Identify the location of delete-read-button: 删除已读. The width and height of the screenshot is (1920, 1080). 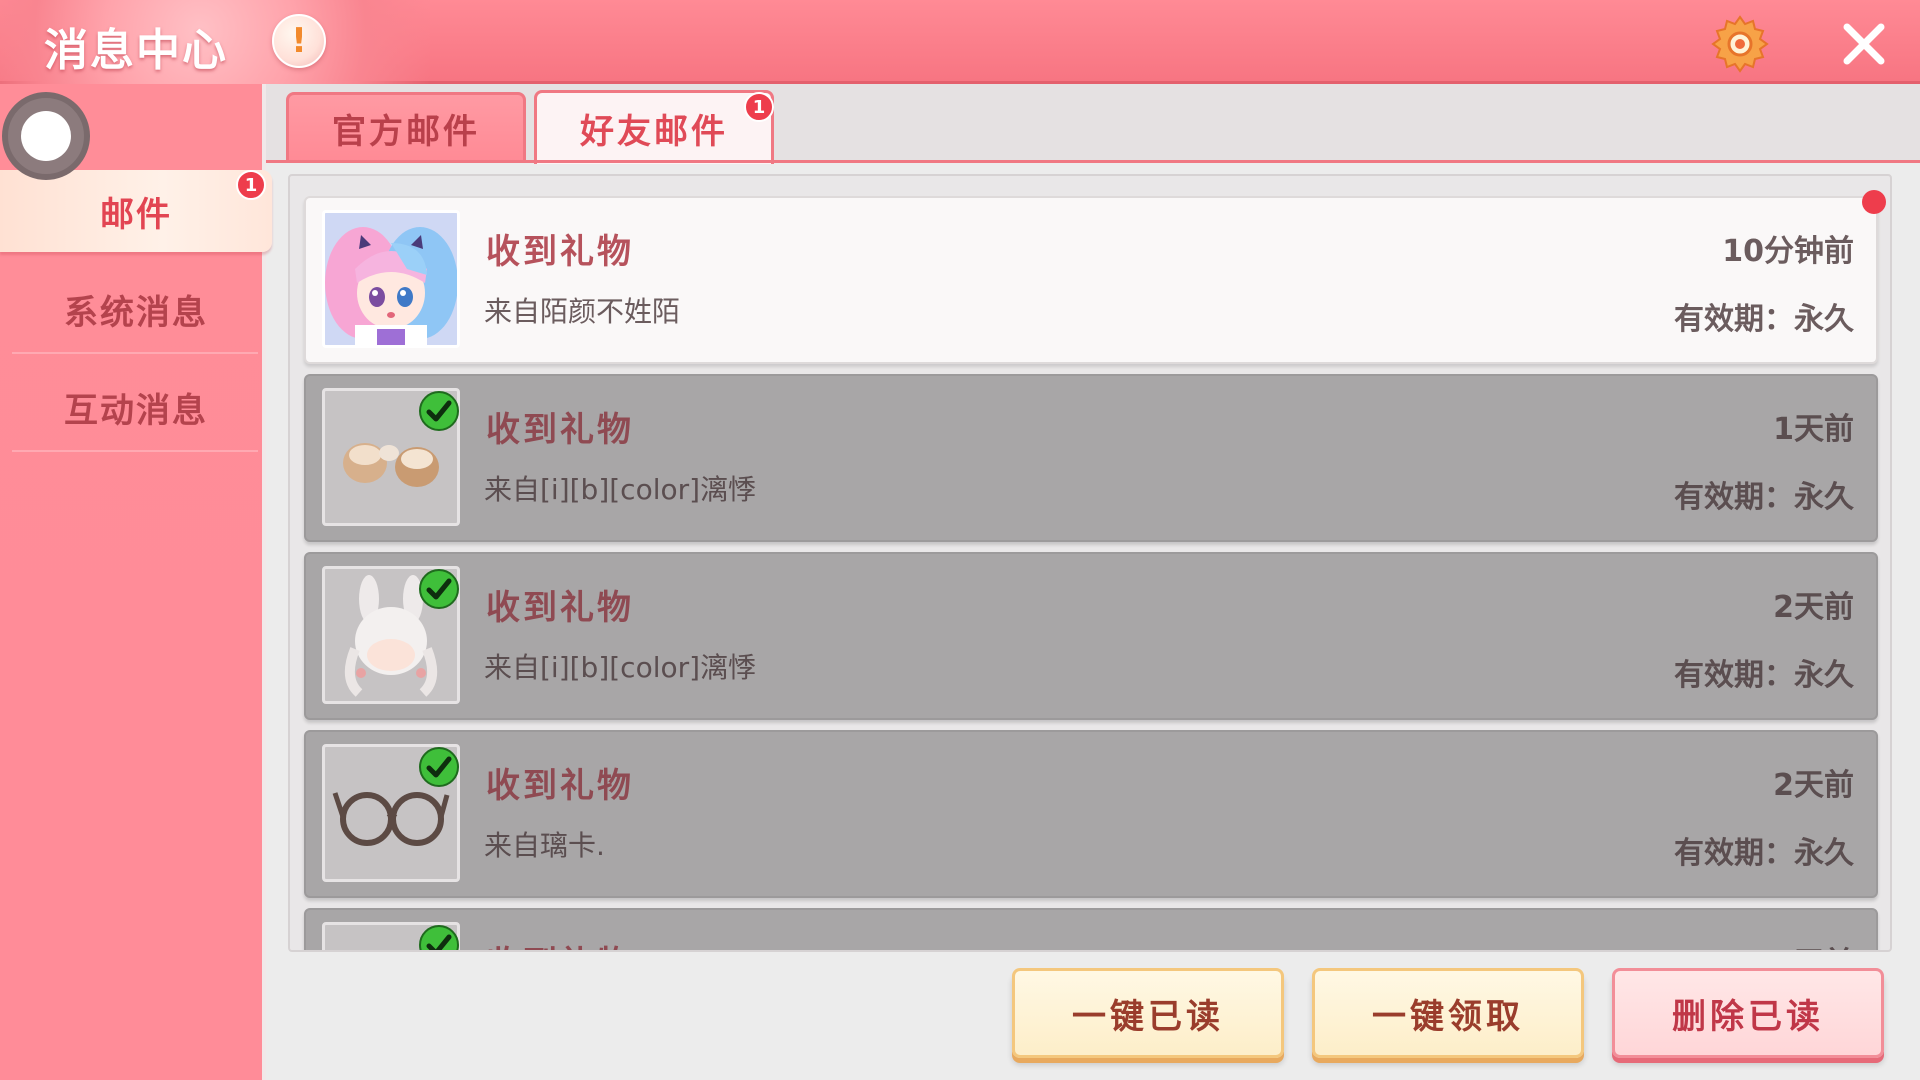
(1748, 1013).